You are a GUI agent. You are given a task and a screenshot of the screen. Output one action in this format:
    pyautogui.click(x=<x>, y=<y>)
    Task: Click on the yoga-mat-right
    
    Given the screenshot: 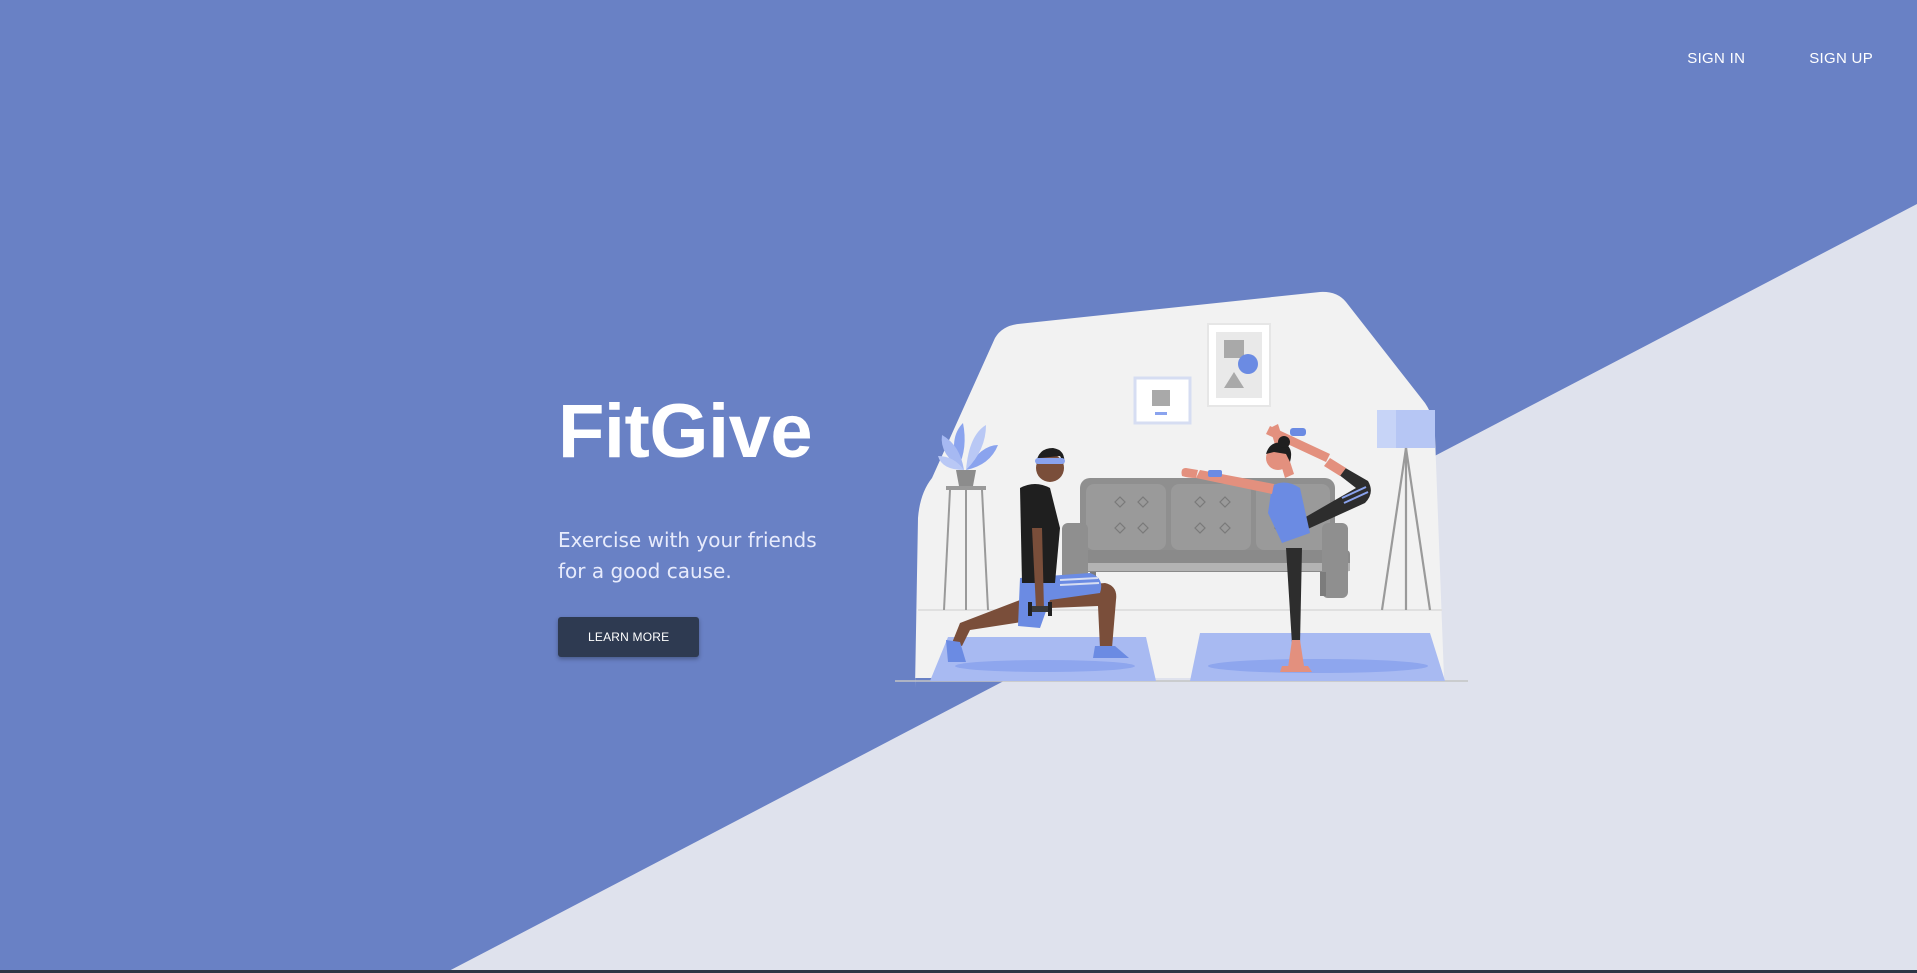 What is the action you would take?
    pyautogui.click(x=1317, y=657)
    